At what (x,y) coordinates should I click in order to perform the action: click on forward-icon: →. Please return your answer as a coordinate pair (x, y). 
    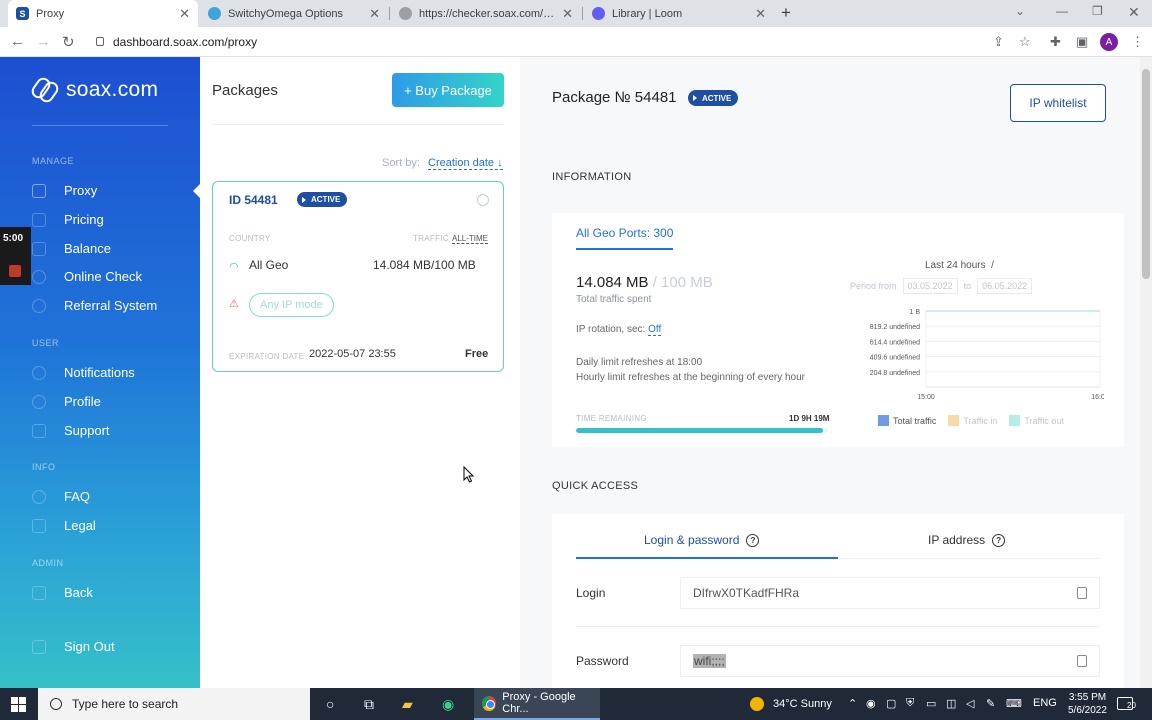
    Looking at the image, I should click on (43, 41).